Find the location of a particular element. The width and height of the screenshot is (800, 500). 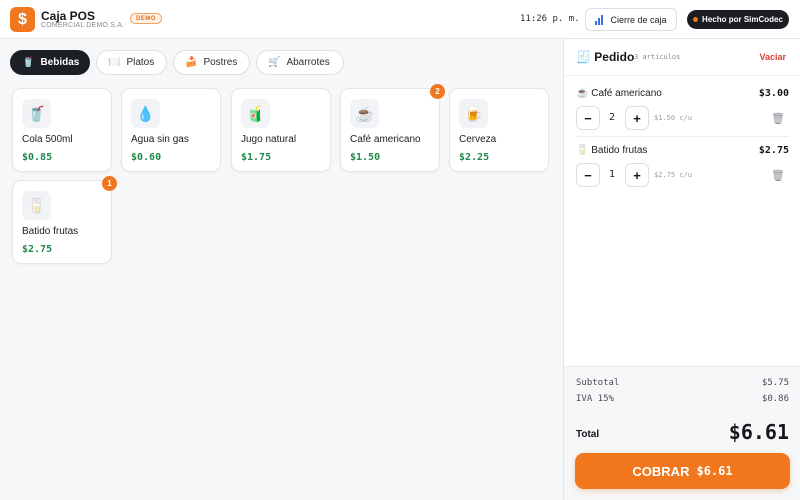

order-line-qty: 2 is located at coordinates (612, 117).